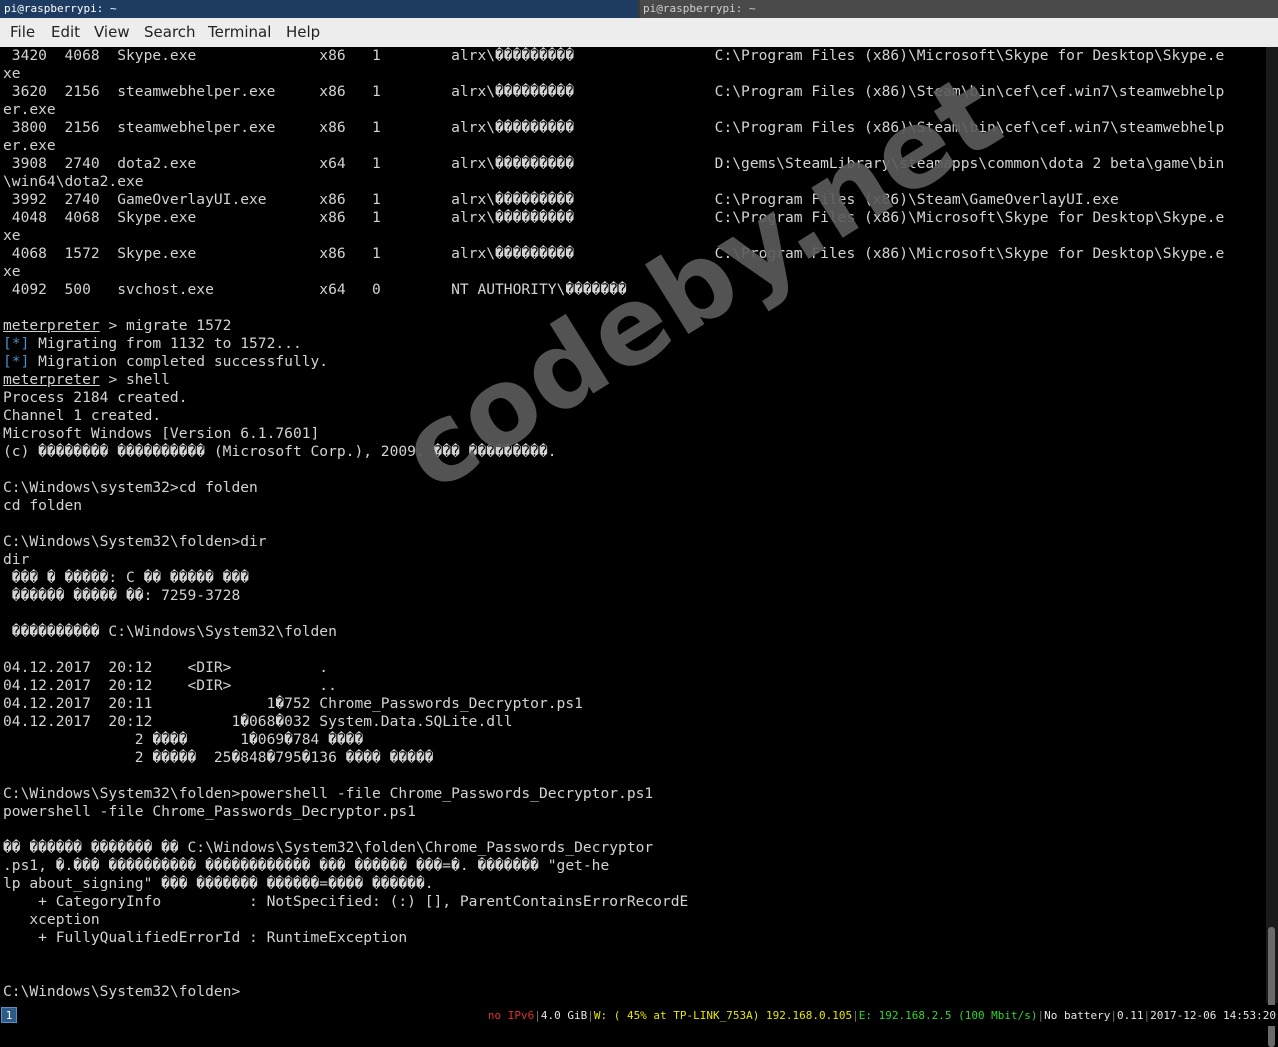  Describe the element at coordinates (1271, 987) in the screenshot. I see `scrollbar-thumb` at that location.